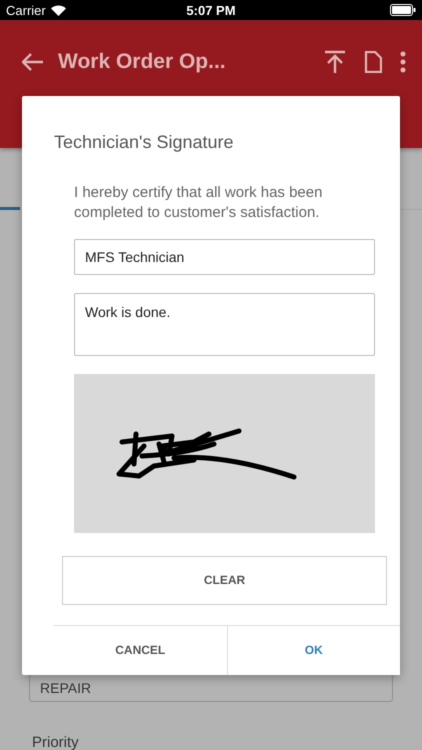 This screenshot has width=422, height=750. Describe the element at coordinates (224, 580) in the screenshot. I see `clear-button: CLEAR` at that location.